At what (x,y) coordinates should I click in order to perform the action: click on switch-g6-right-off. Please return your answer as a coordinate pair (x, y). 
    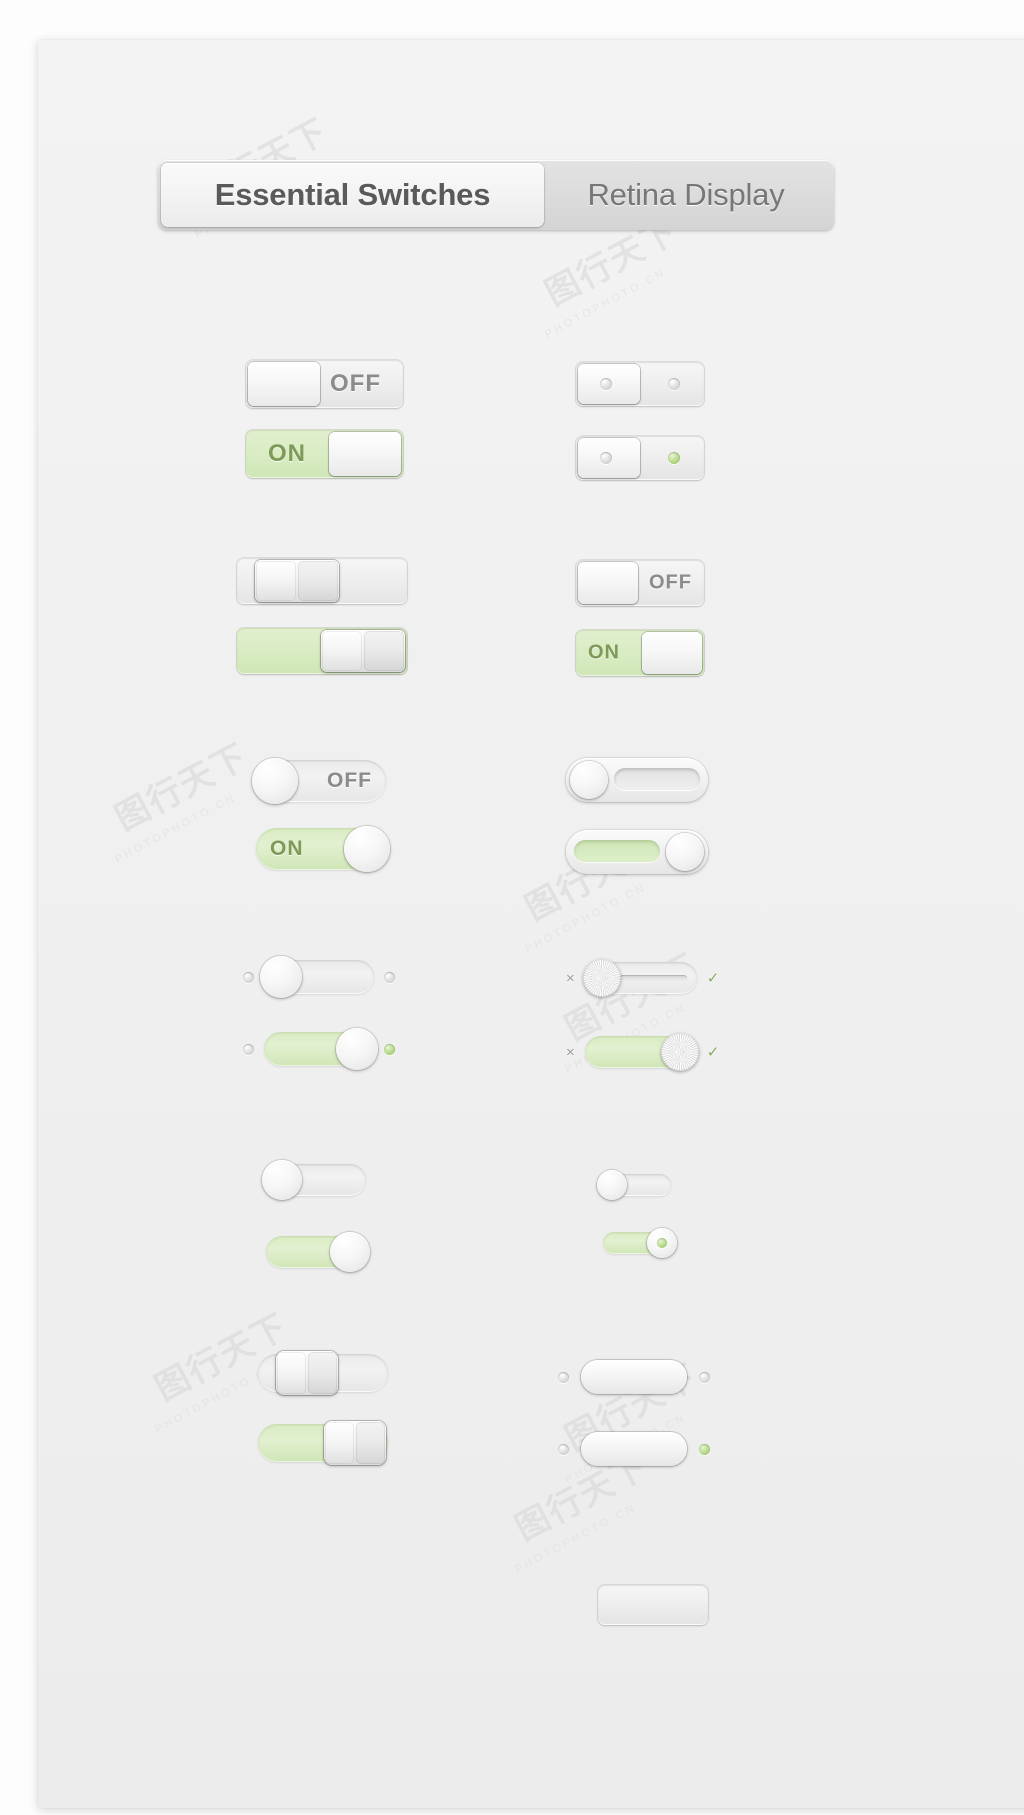
    Looking at the image, I should click on (634, 1377).